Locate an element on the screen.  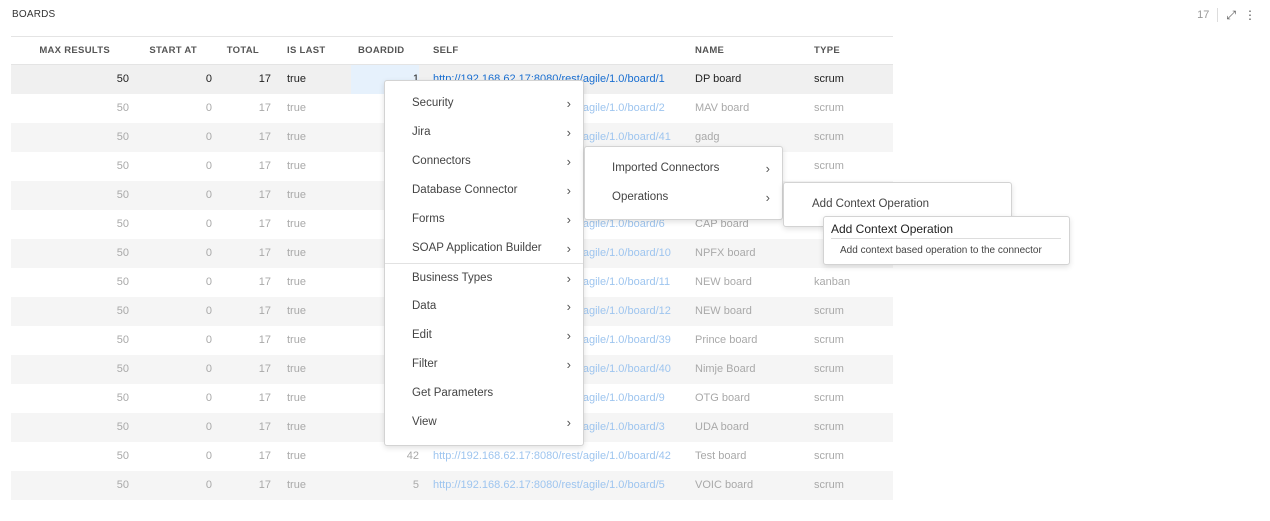
panel-toolbar: 17 ⤢ ⋮ is located at coordinates (1226, 15).